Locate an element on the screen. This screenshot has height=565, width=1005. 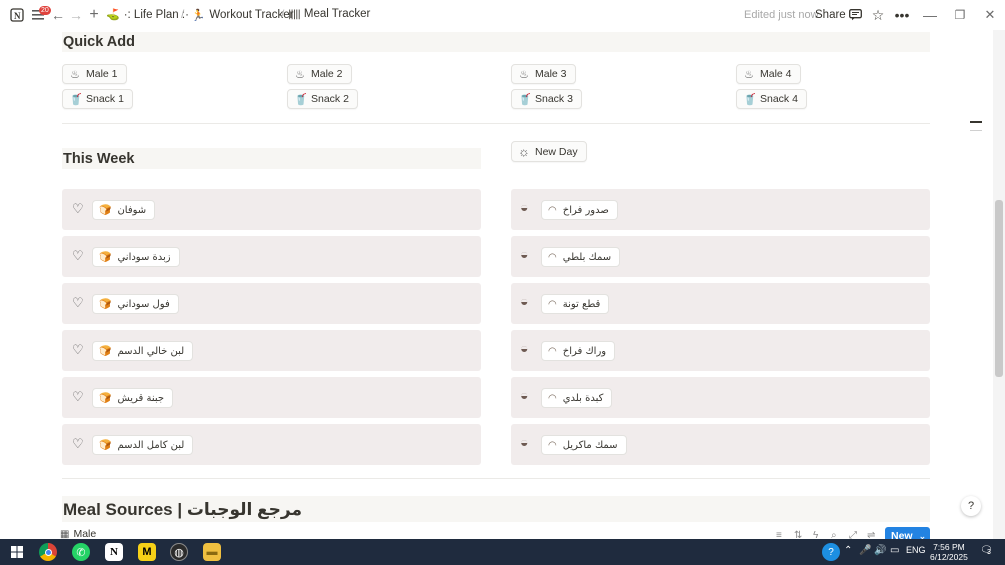
food-card: ◒ ◠ وراك فراخ is located at coordinates (720, 350).